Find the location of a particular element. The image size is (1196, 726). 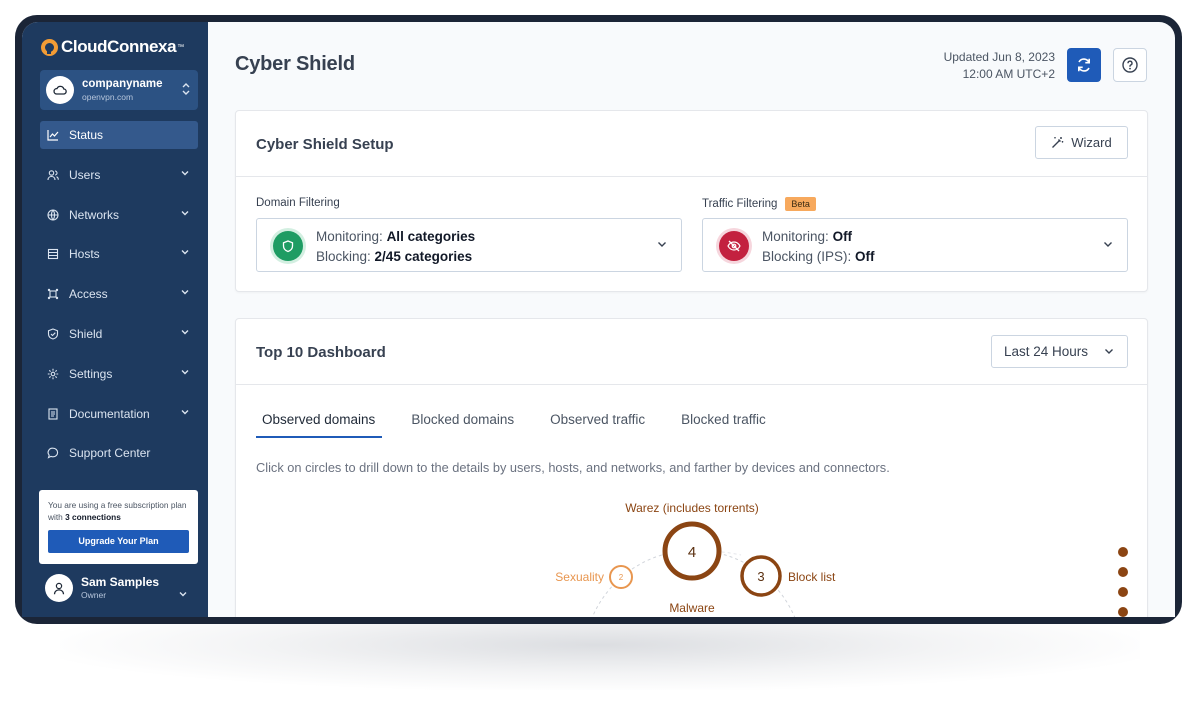

bubble-warez: 4 is located at coordinates (692, 551).